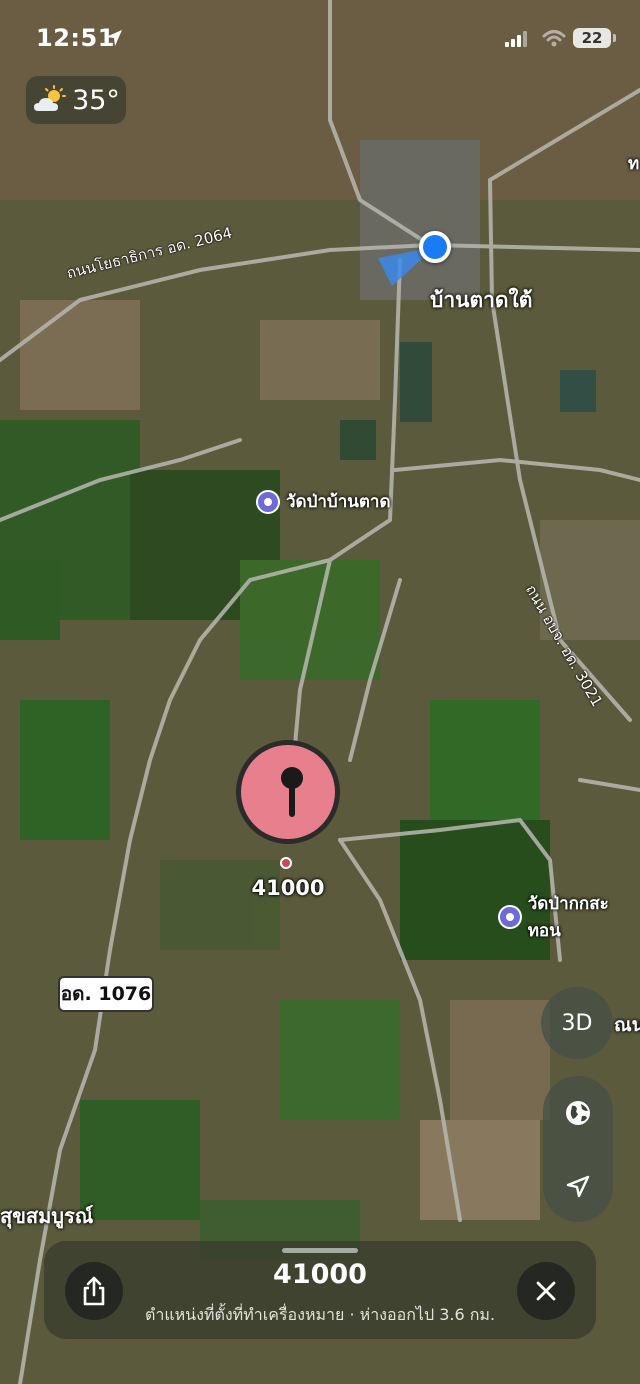 Image resolution: width=640 pixels, height=1384 pixels. I want to click on view-3d-label: 3D, so click(577, 1023).